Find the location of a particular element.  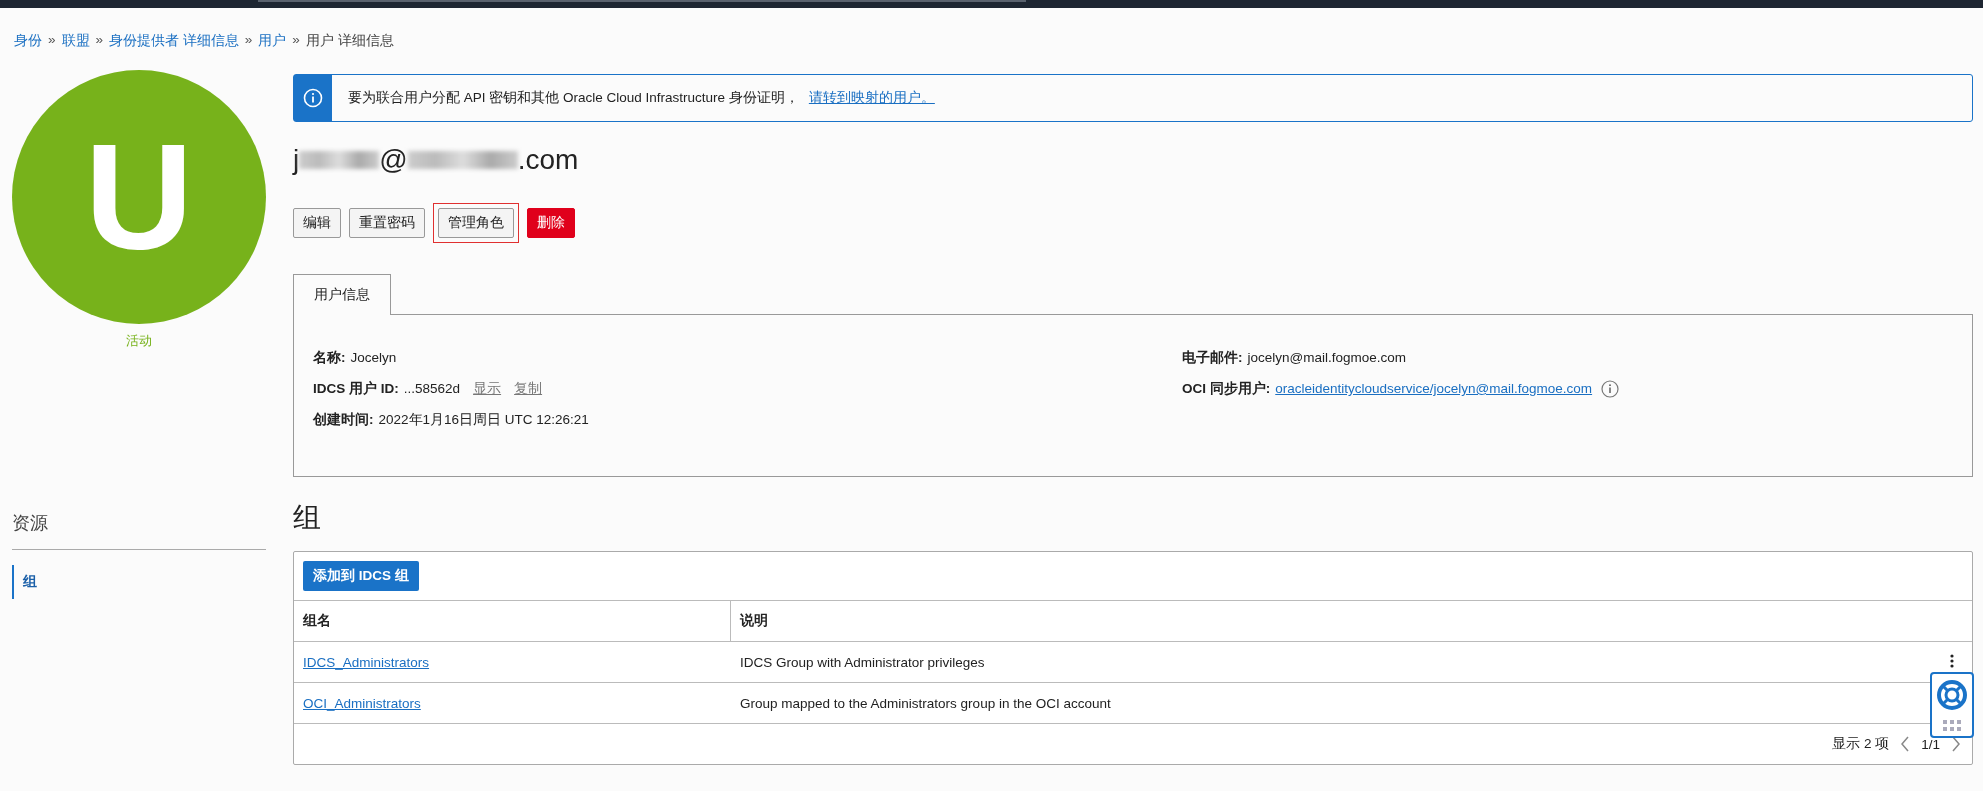

breadcrumb-link: 身份提供者 详细信息 is located at coordinates (174, 41).